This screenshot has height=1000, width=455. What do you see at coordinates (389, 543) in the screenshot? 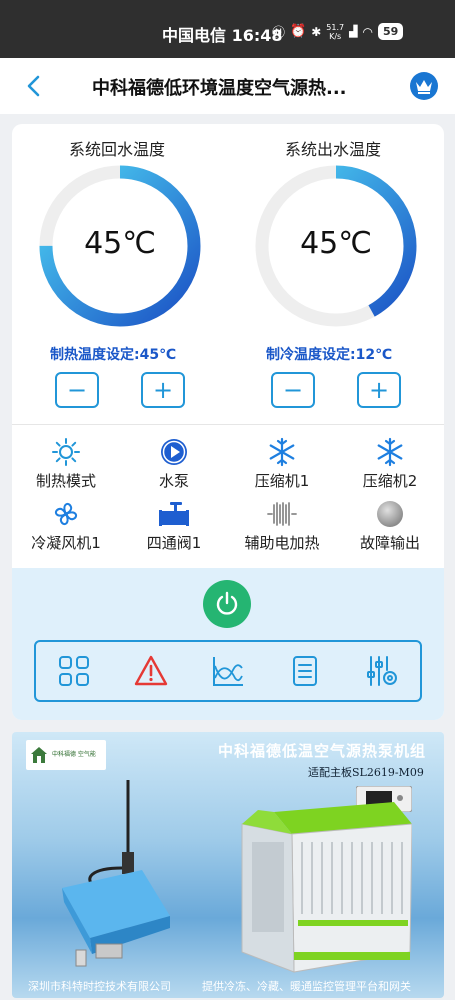
I see `status-label: 故障输出` at bounding box center [389, 543].